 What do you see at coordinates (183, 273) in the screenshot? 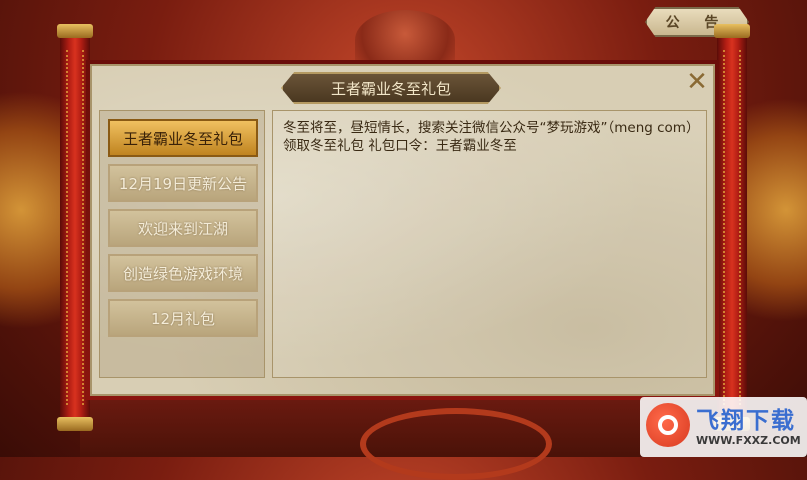
I see `tab-green-environment: 创造绿色游戏环境` at bounding box center [183, 273].